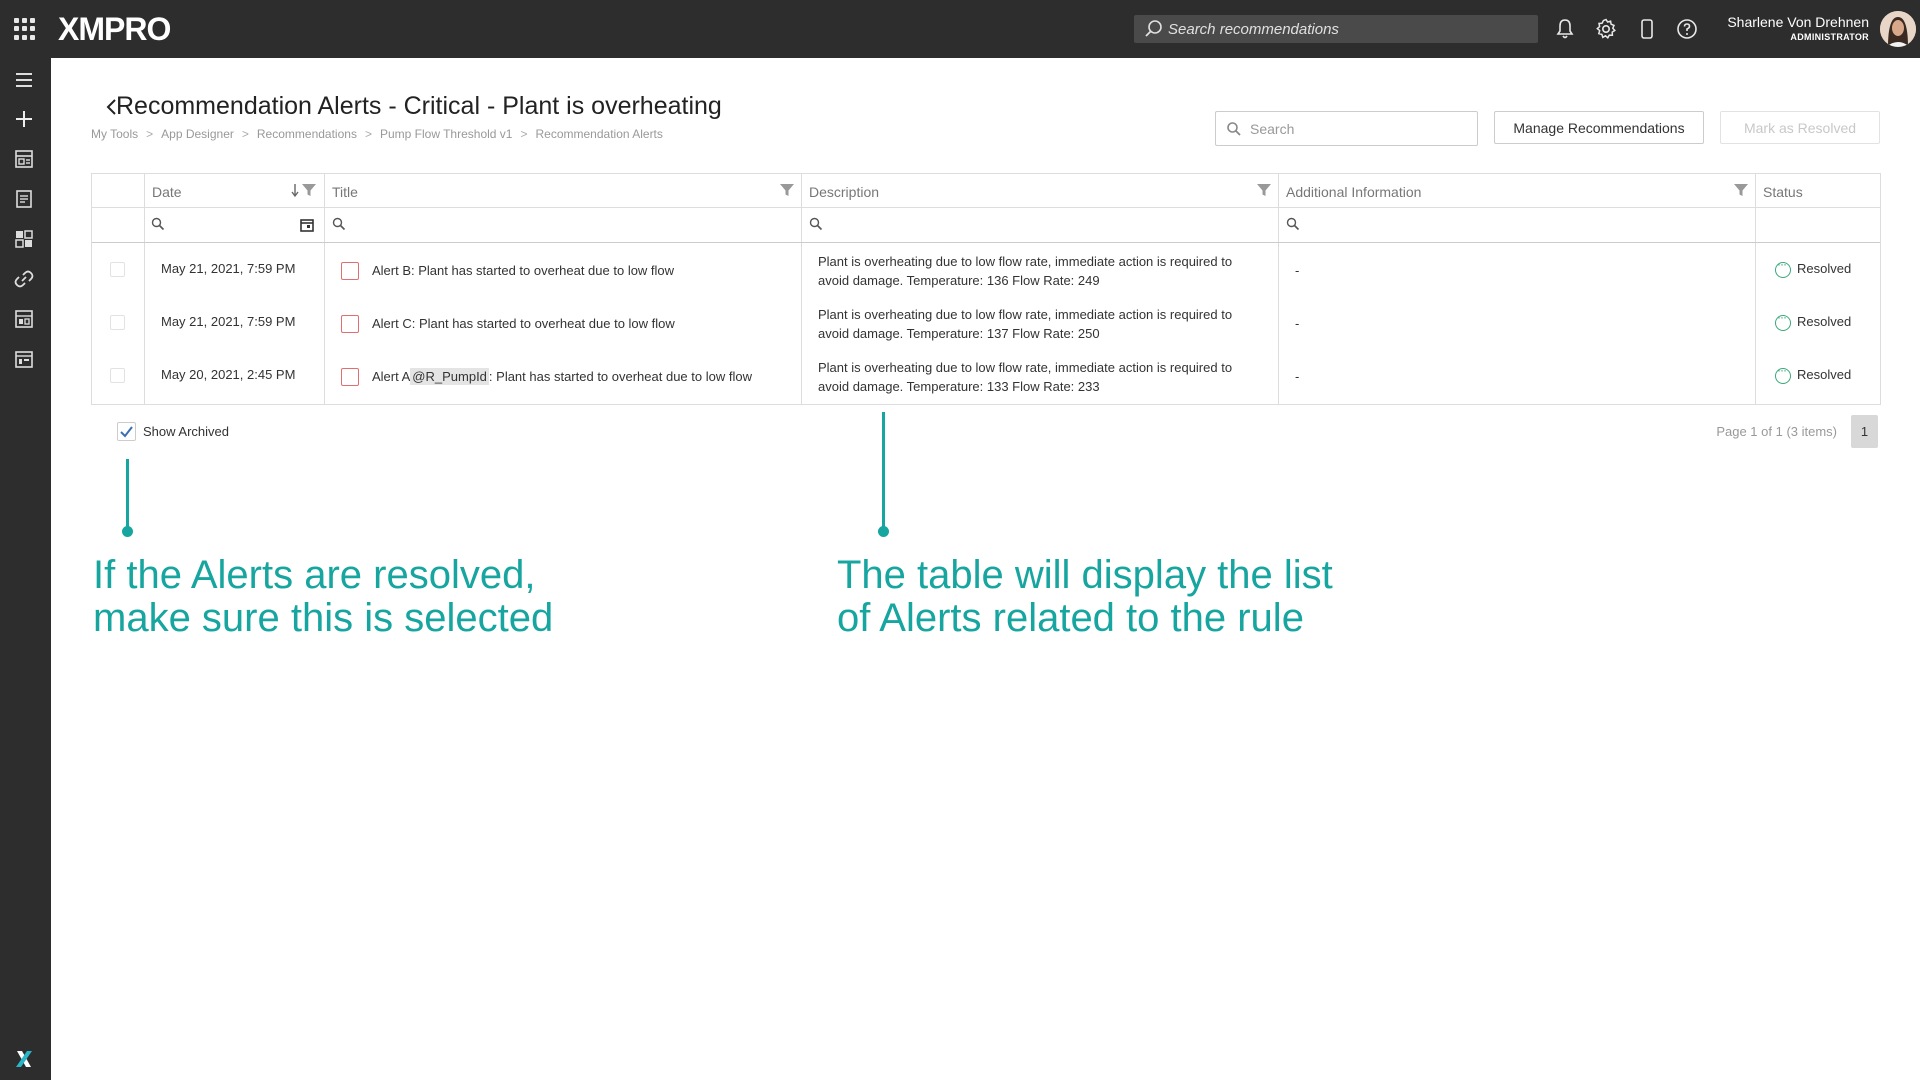 This screenshot has height=1080, width=1920. I want to click on column-header-title: Title, so click(345, 192).